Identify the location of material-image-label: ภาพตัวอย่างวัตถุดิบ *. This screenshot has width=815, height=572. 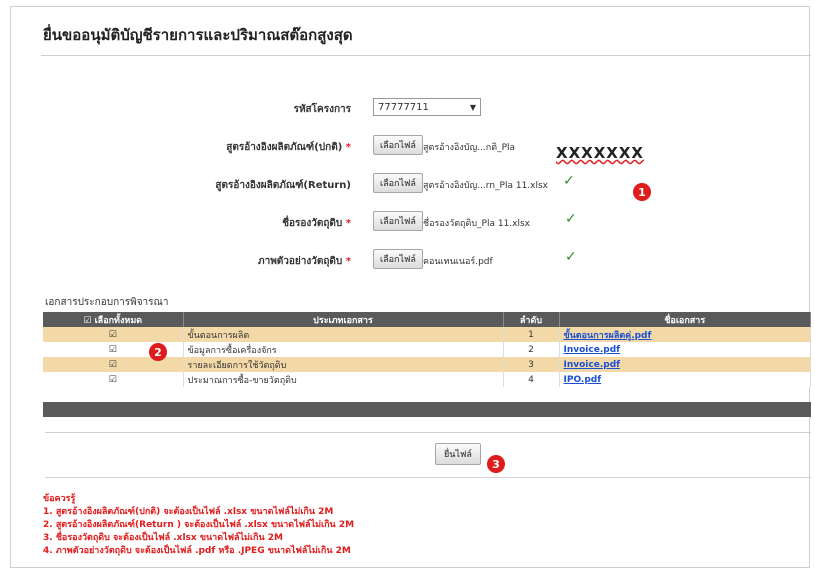
(261, 261).